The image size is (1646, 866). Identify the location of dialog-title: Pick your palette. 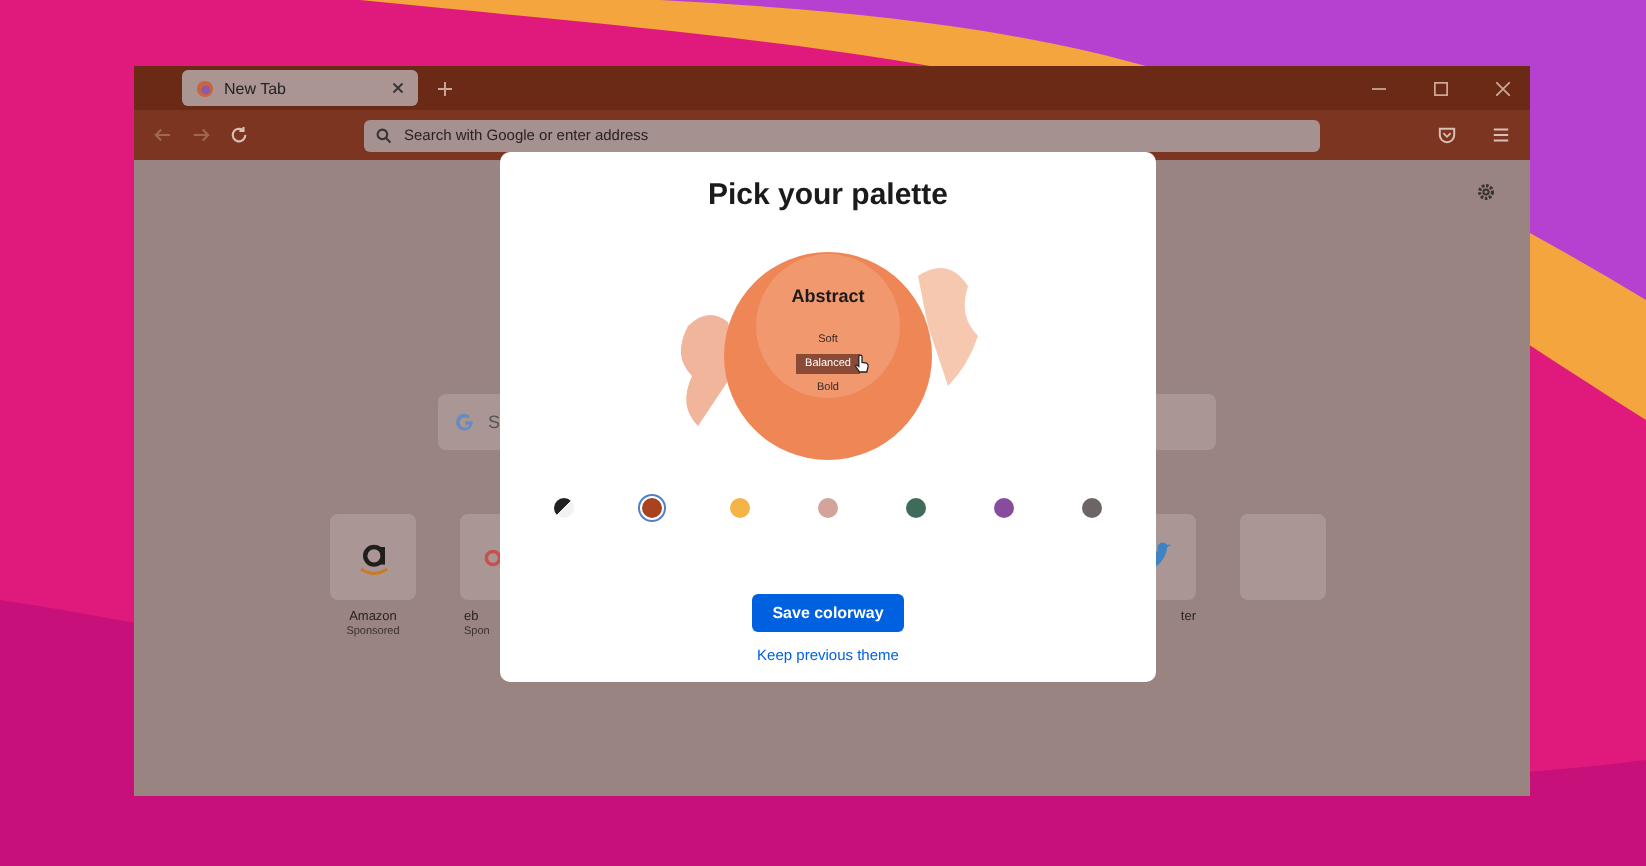
(828, 195).